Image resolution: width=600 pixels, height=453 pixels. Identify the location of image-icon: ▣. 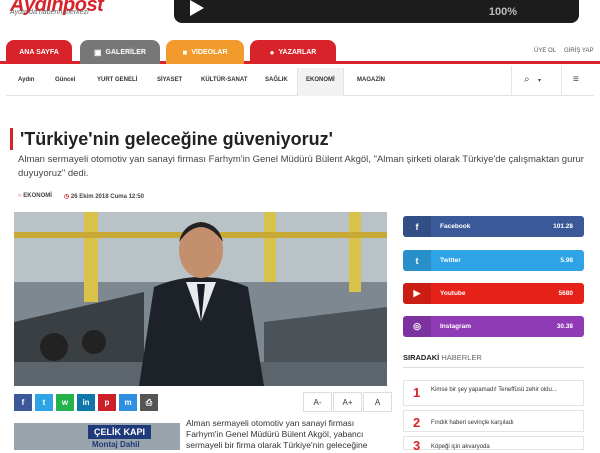
(97, 52).